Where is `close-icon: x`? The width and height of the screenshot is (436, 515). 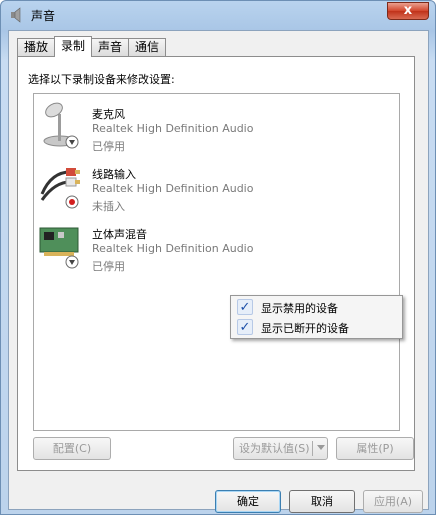
close-icon: x is located at coordinates (408, 10).